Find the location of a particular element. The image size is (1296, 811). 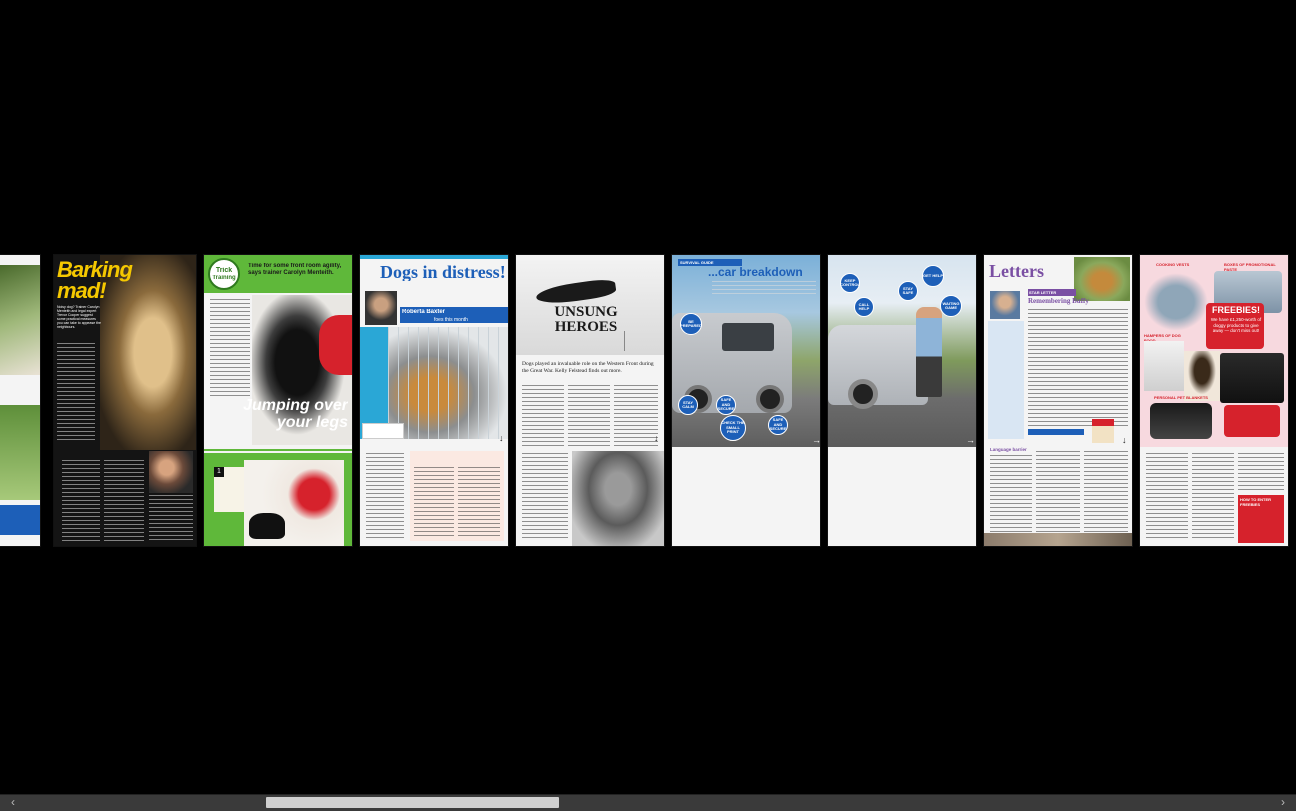

letter-subhead: Language barrier is located at coordinates (1008, 449).